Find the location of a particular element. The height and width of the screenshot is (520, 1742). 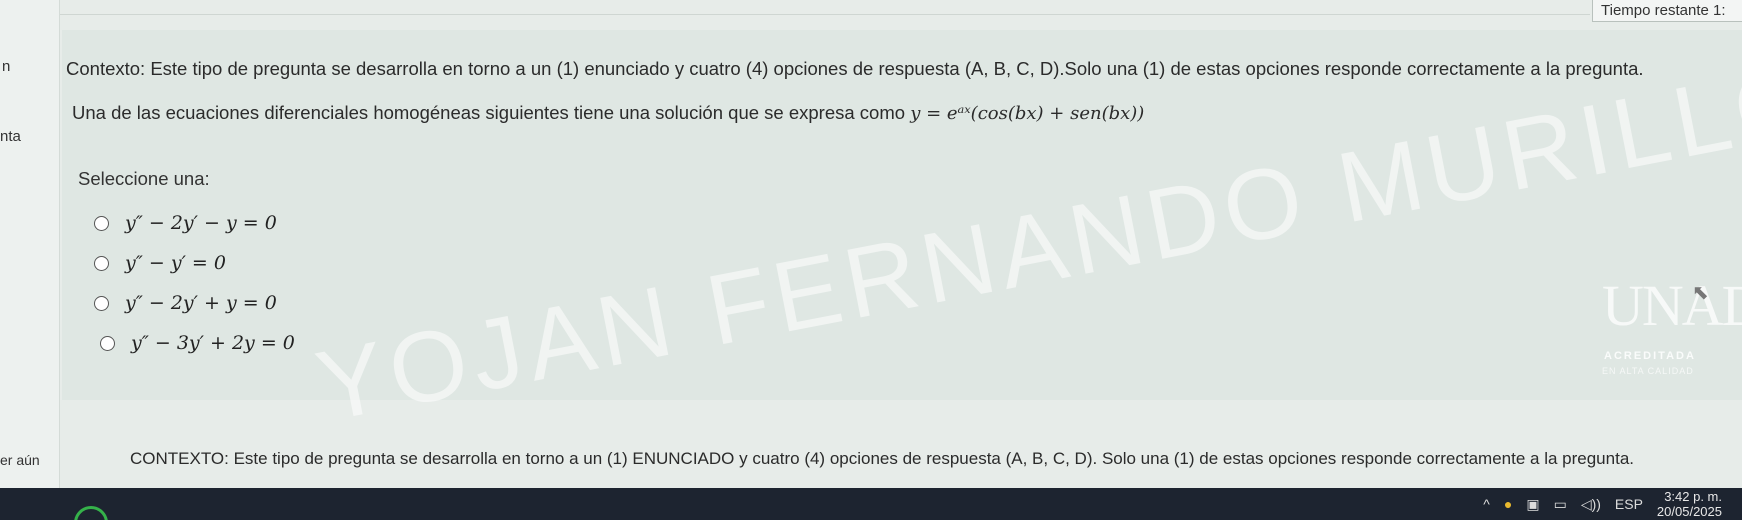

taskbar: ^ ● ▣ ▭ ◁)) ESP 3:42 p. m. 20/05/2025 is located at coordinates (871, 504).